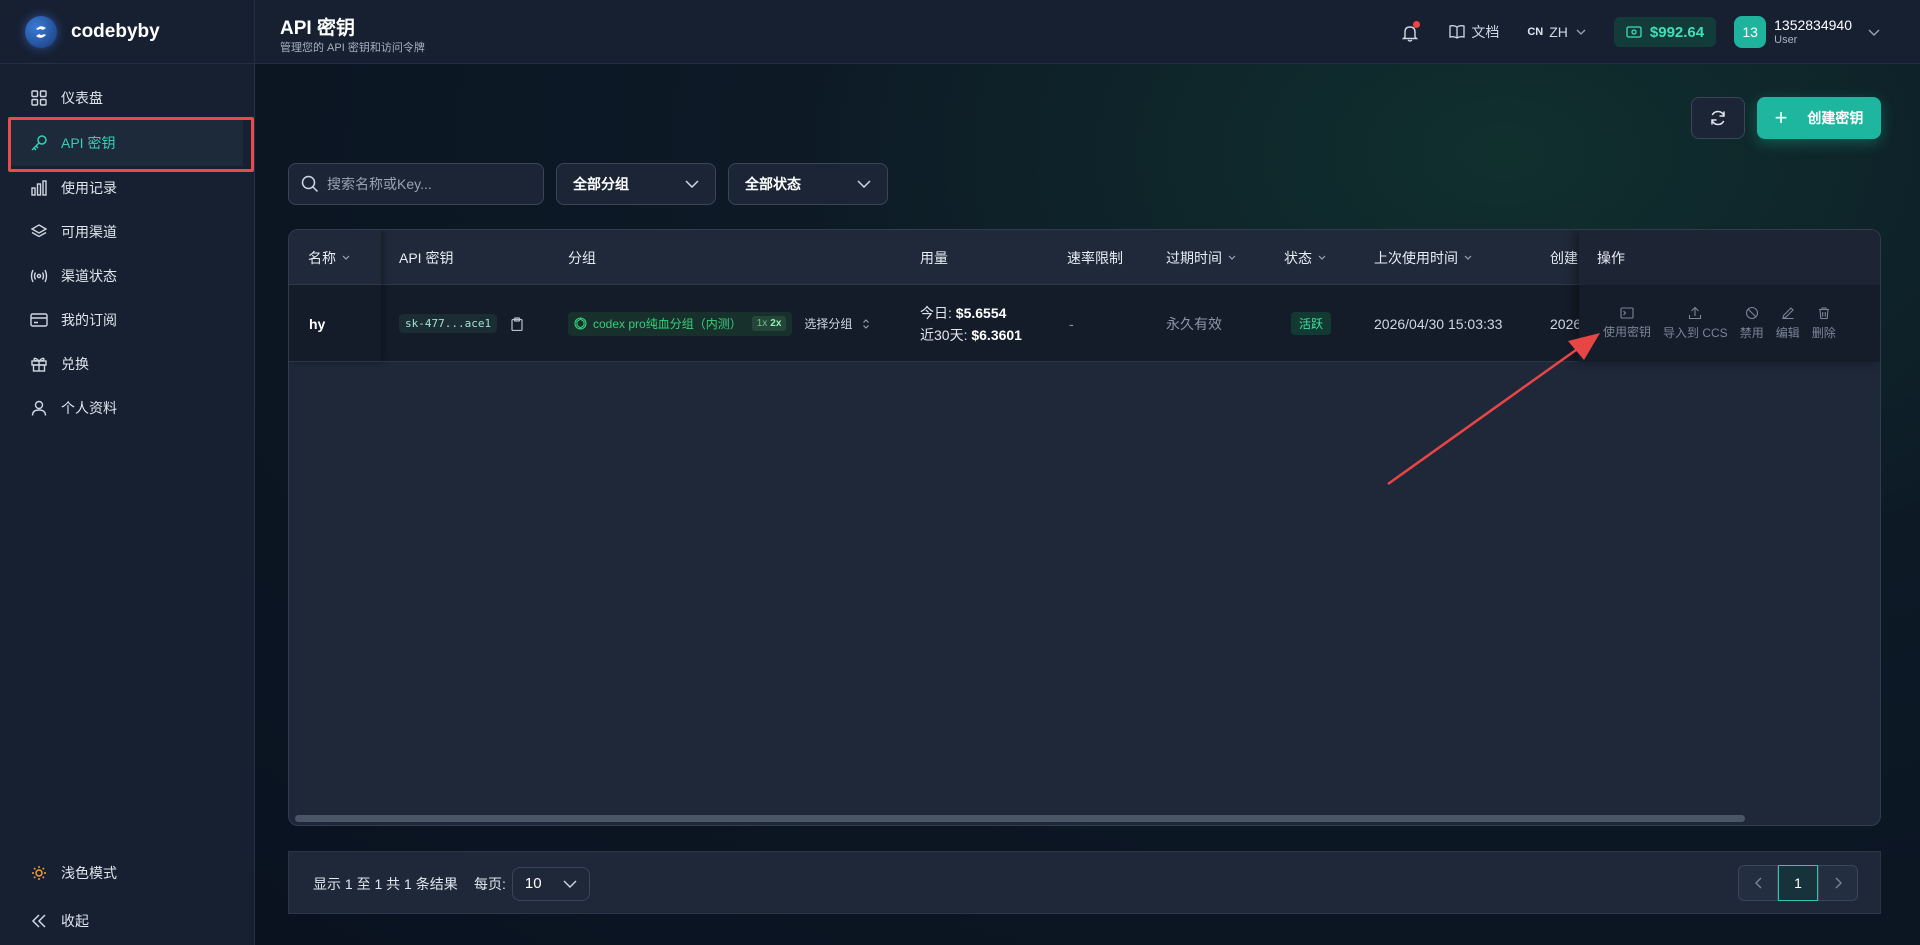  Describe the element at coordinates (1020, 818) in the screenshot. I see `horizontal-scrollbar` at that location.